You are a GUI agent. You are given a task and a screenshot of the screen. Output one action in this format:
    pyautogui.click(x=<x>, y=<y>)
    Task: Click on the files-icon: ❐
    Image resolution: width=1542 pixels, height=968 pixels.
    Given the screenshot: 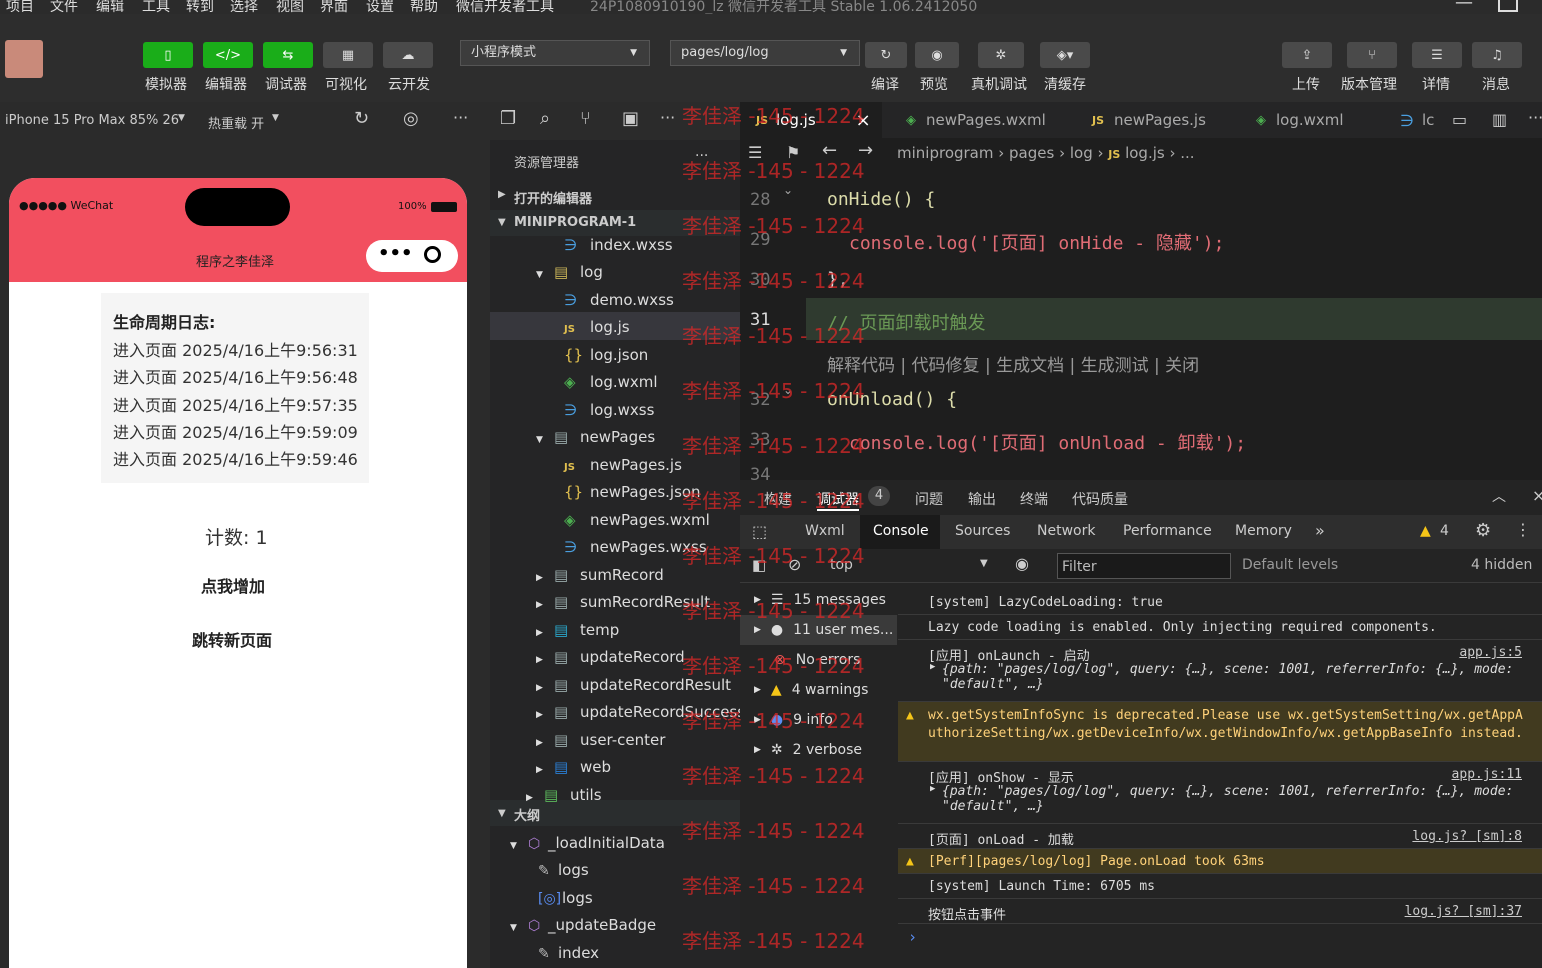 What is the action you would take?
    pyautogui.click(x=508, y=118)
    